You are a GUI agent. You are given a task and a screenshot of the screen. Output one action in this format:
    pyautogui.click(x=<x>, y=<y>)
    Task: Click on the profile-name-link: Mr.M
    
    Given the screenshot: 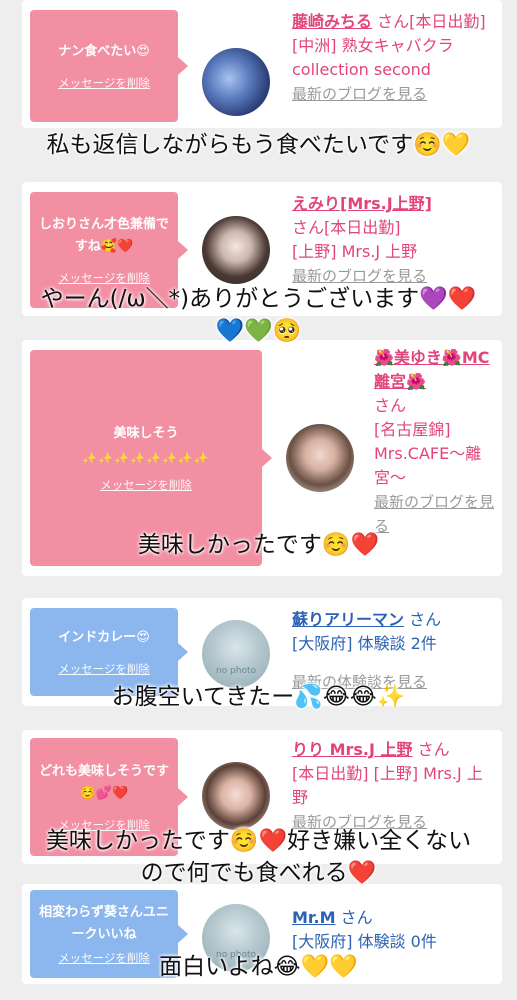 What is the action you would take?
    pyautogui.click(x=314, y=917)
    